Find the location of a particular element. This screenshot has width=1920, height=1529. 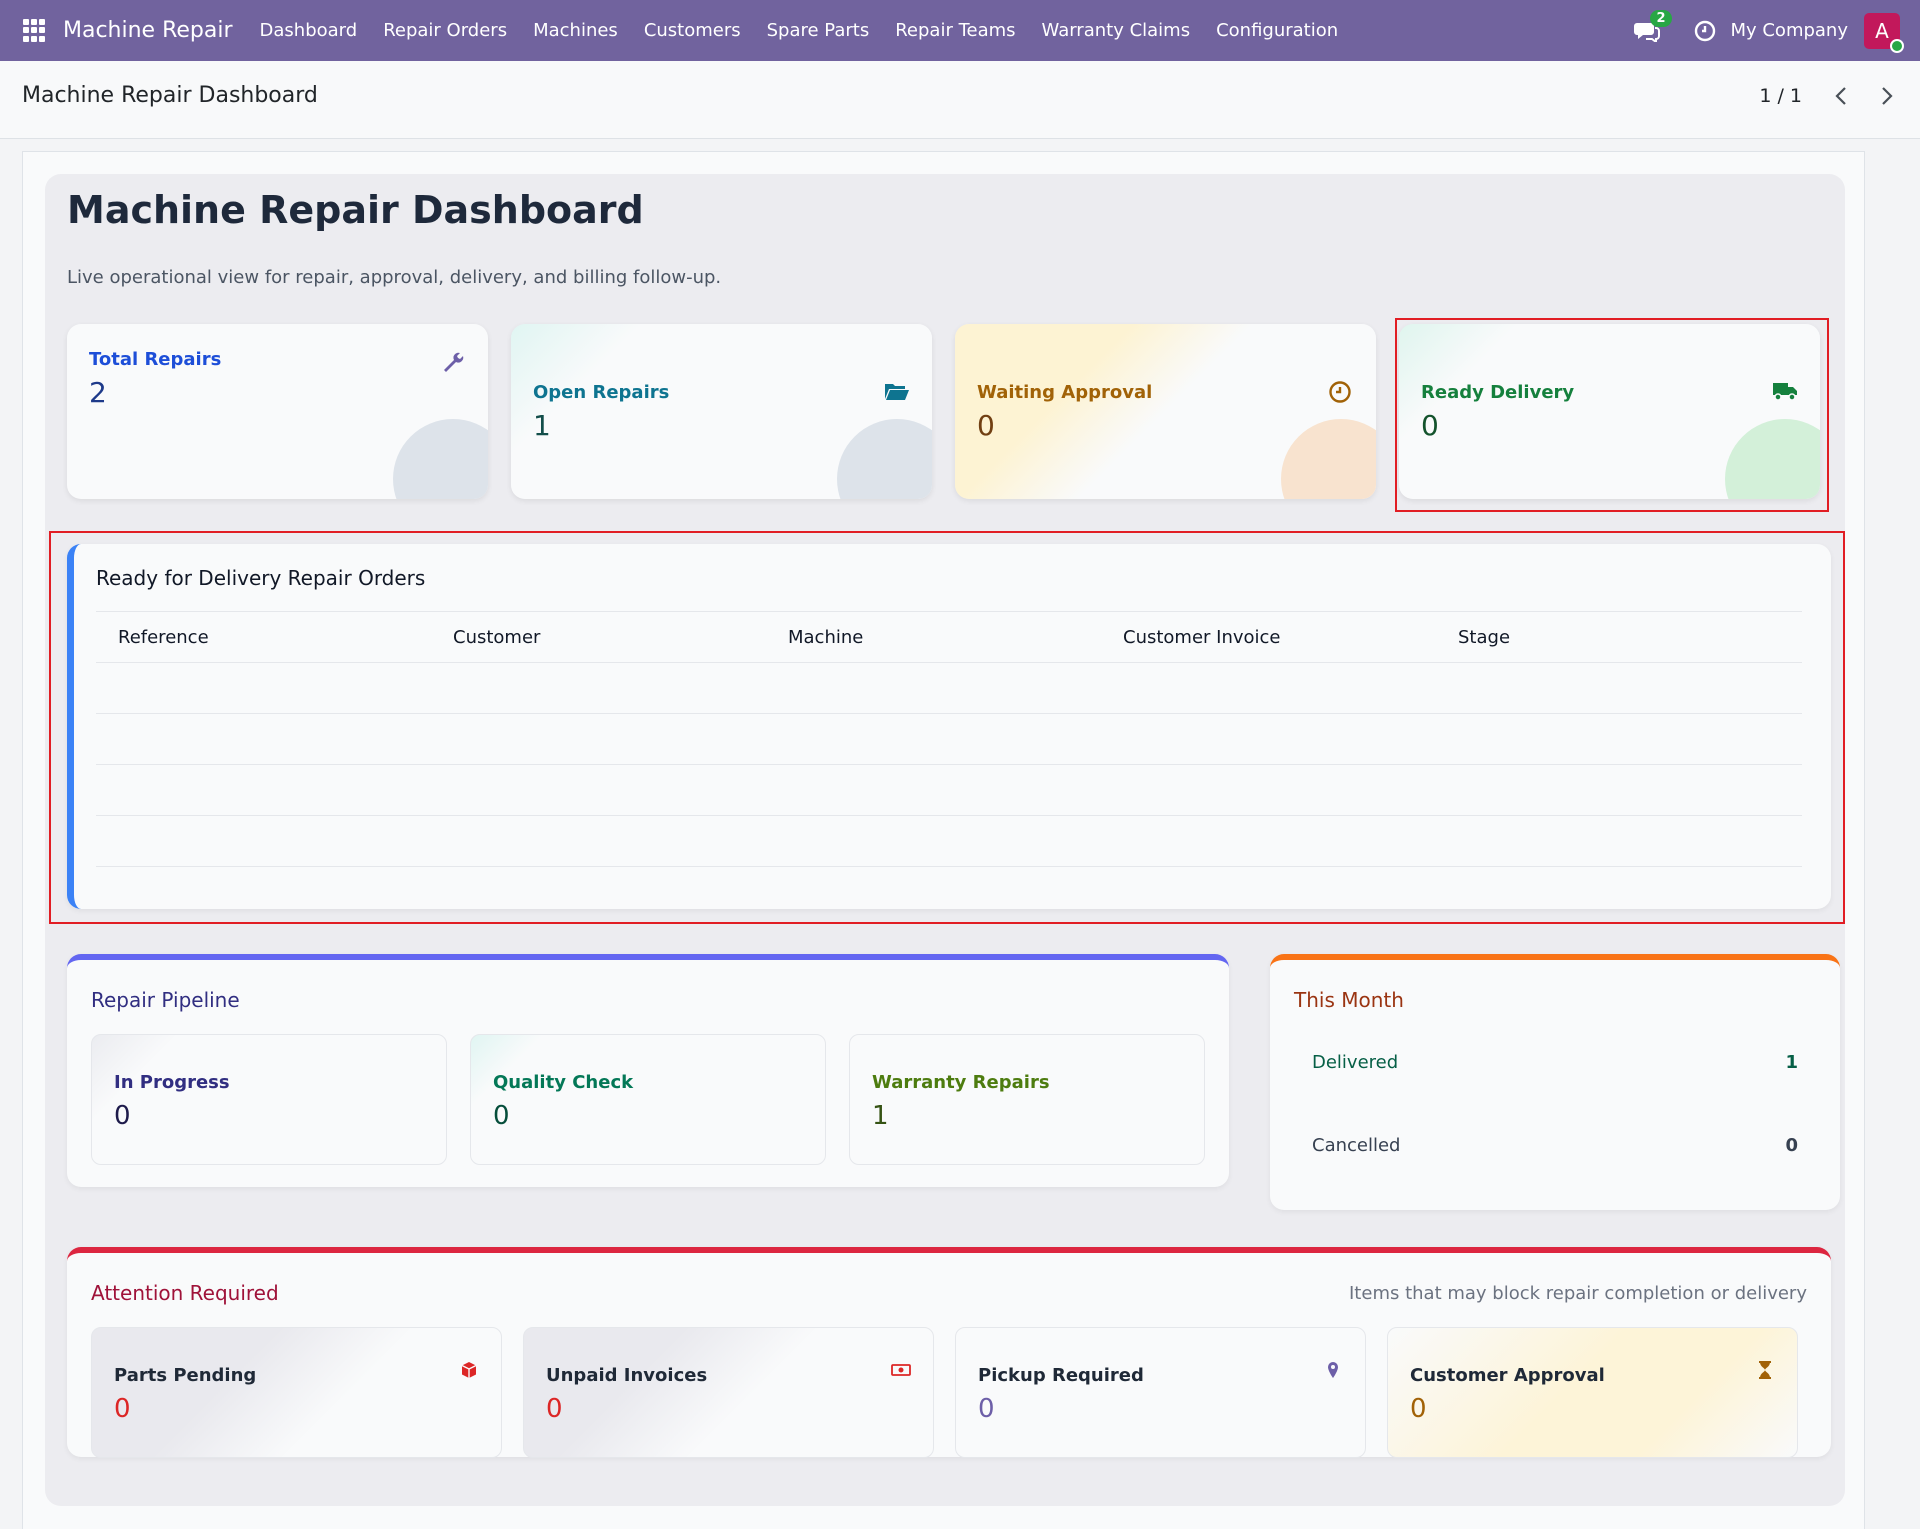

chevron-left-icon is located at coordinates (1840, 96).